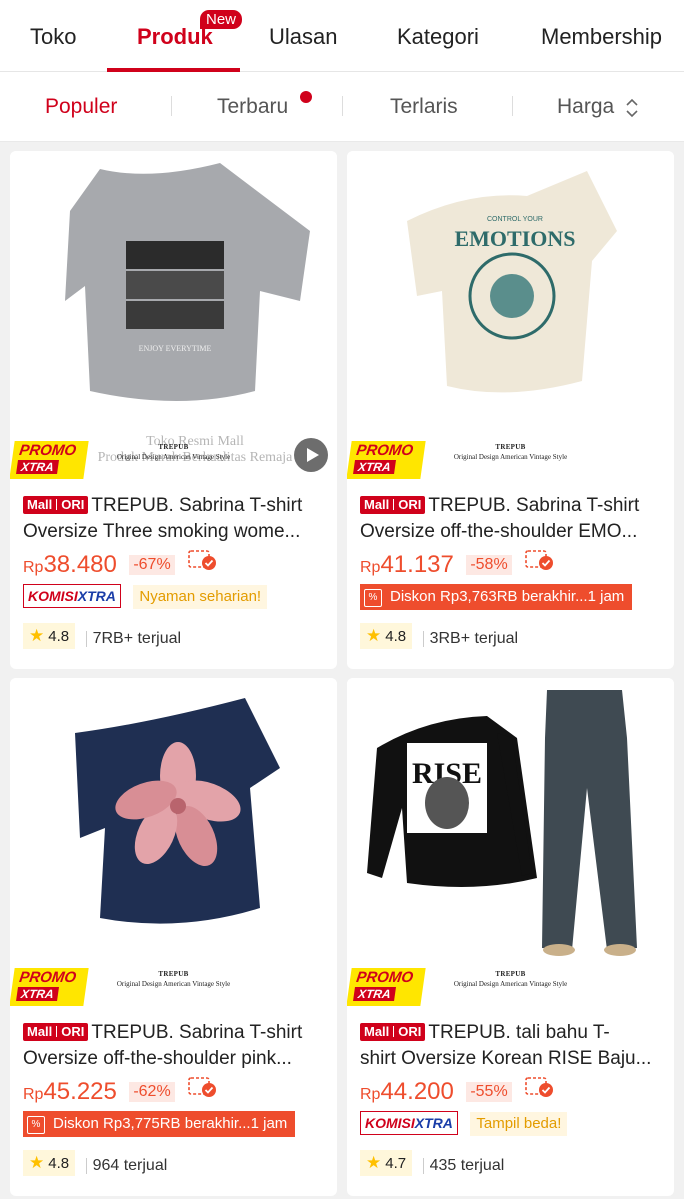  What do you see at coordinates (502, 823) in the screenshot?
I see `black-tshirt-jeans-image: RISE` at bounding box center [502, 823].